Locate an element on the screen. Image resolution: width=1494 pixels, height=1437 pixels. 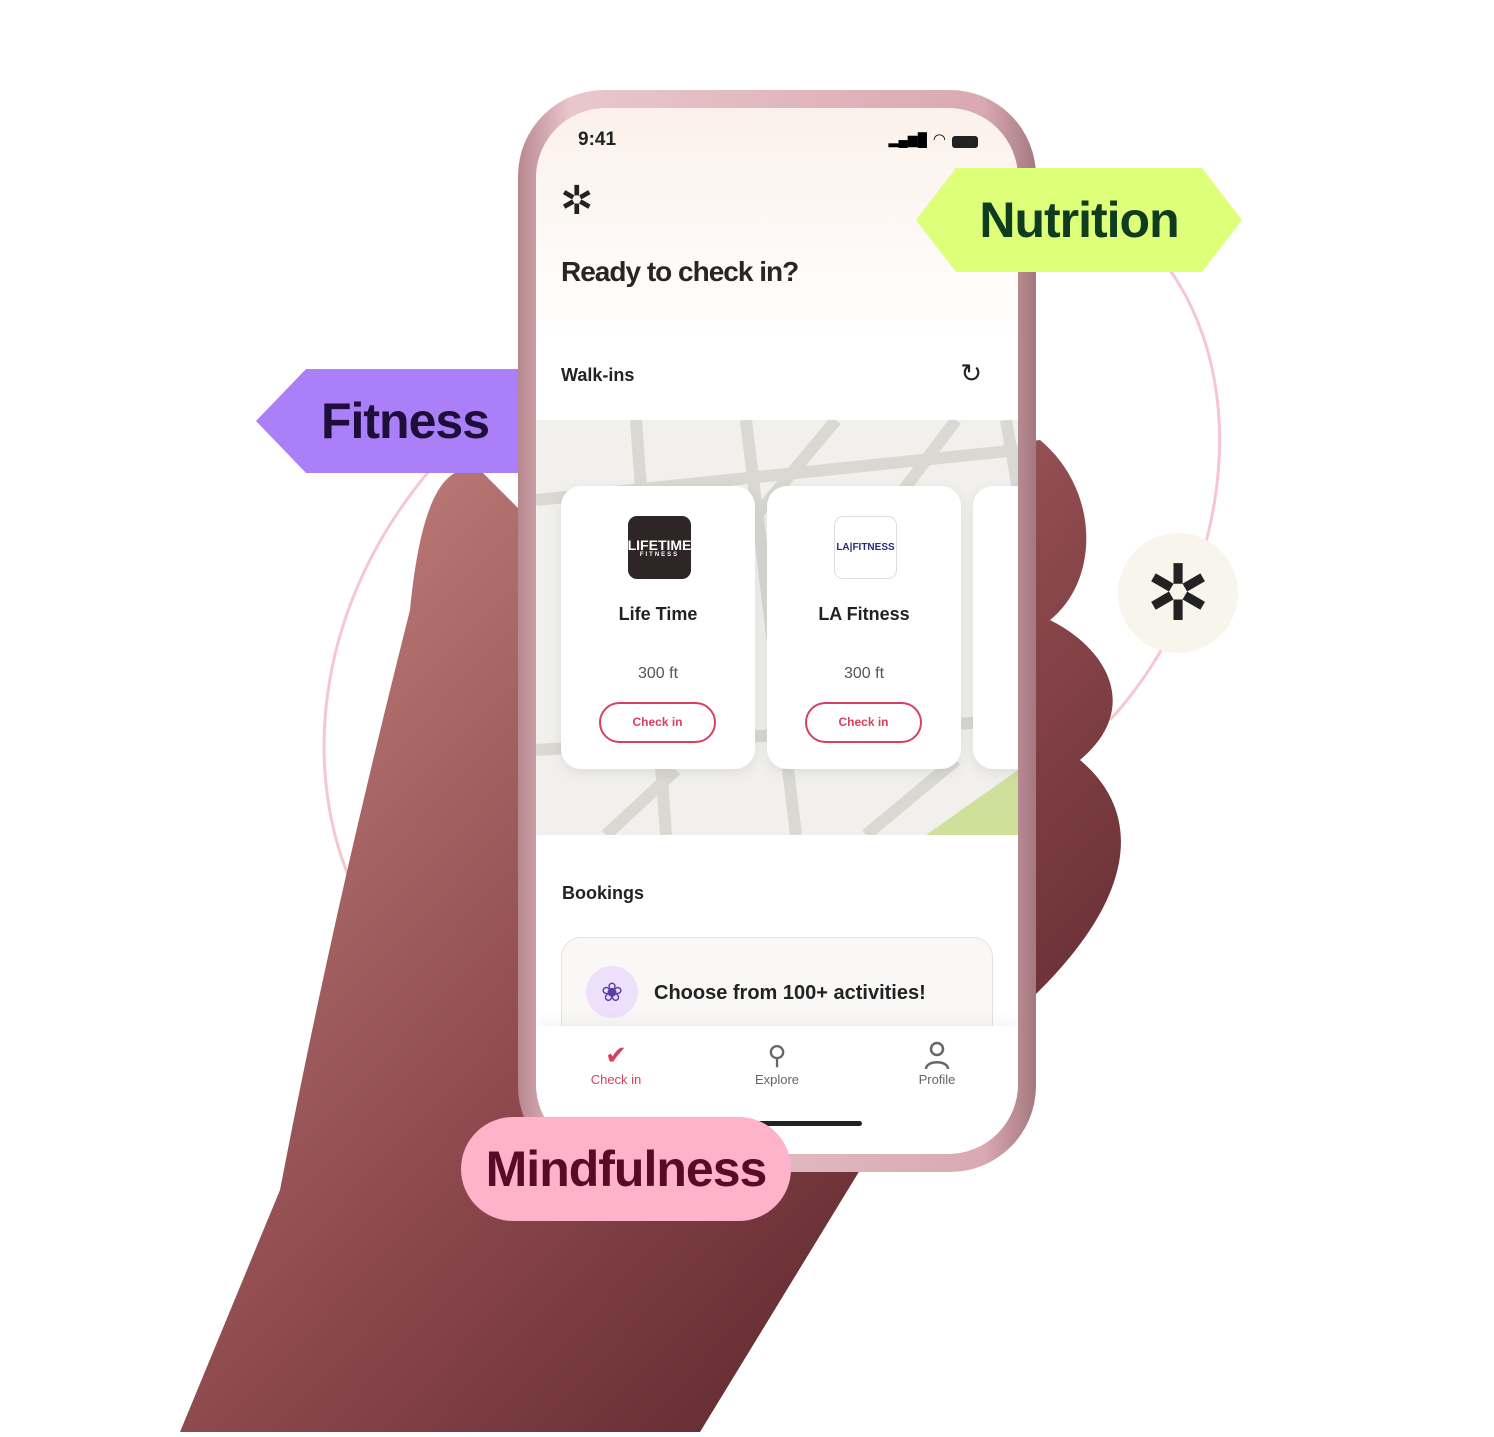
bookings-label: Bookings is located at coordinates (603, 893).